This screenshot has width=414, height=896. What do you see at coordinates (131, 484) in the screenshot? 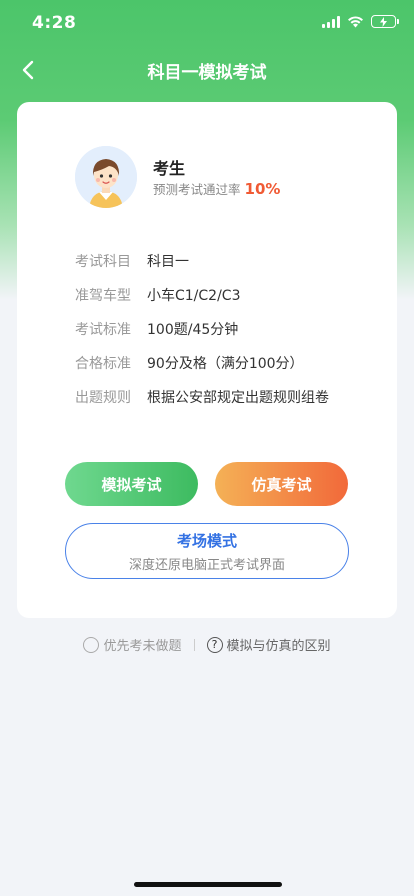
I see `mock-exam-button: 模拟考试` at bounding box center [131, 484].